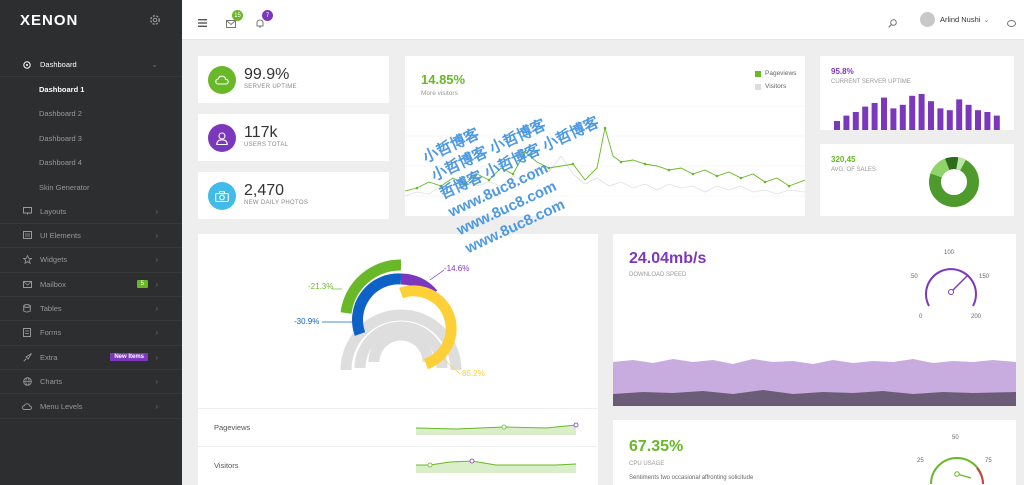 The height and width of the screenshot is (485, 1024). Describe the element at coordinates (53, 211) in the screenshot. I see `sidebar-item-label: Layouts` at that location.